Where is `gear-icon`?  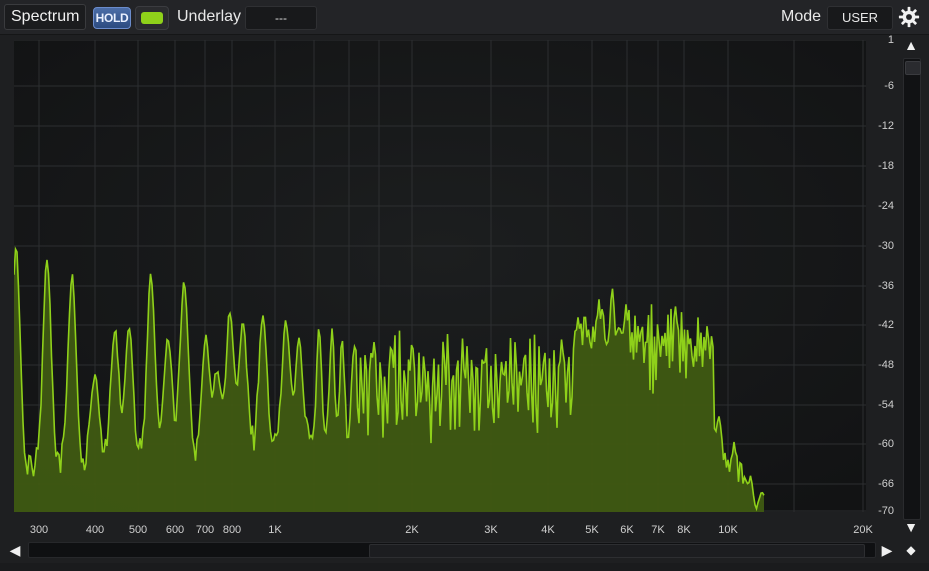
gear-icon is located at coordinates (909, 17).